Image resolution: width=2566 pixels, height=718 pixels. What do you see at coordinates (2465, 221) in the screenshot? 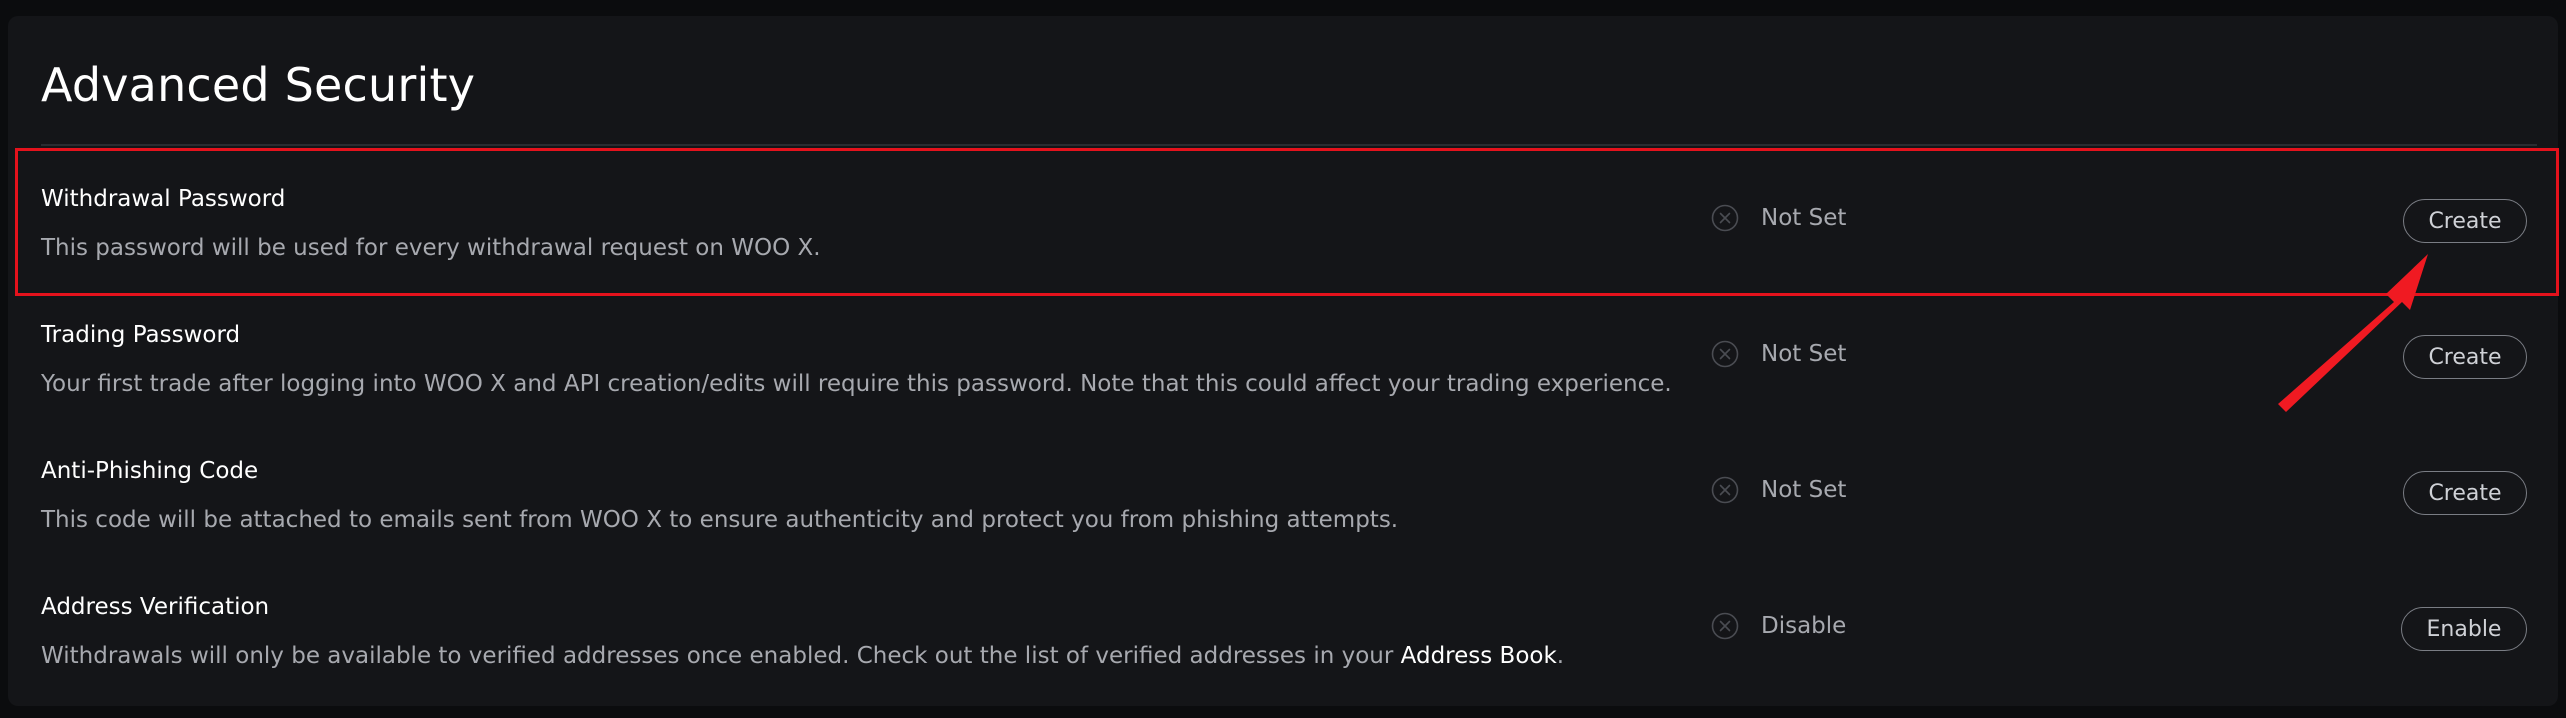
I see `create-withdrawal-password-button: Create` at bounding box center [2465, 221].